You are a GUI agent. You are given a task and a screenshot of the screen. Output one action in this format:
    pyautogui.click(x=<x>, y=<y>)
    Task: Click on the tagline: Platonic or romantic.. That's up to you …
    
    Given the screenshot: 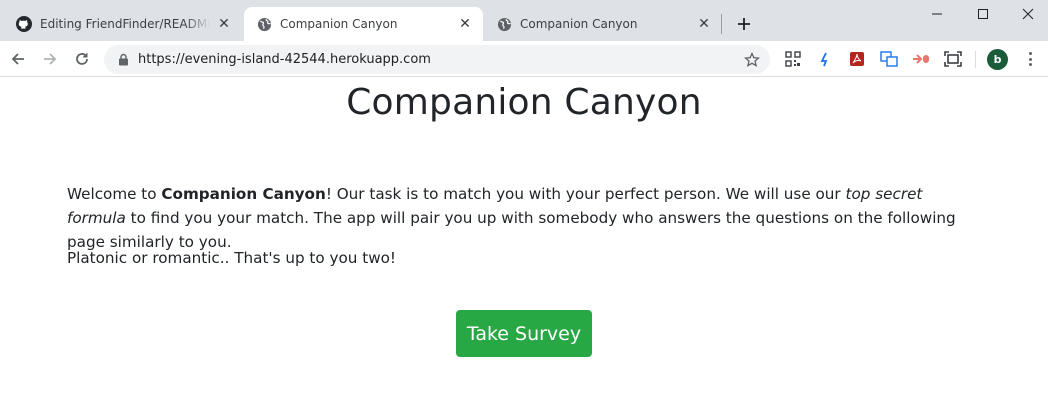 What is the action you would take?
    pyautogui.click(x=231, y=258)
    